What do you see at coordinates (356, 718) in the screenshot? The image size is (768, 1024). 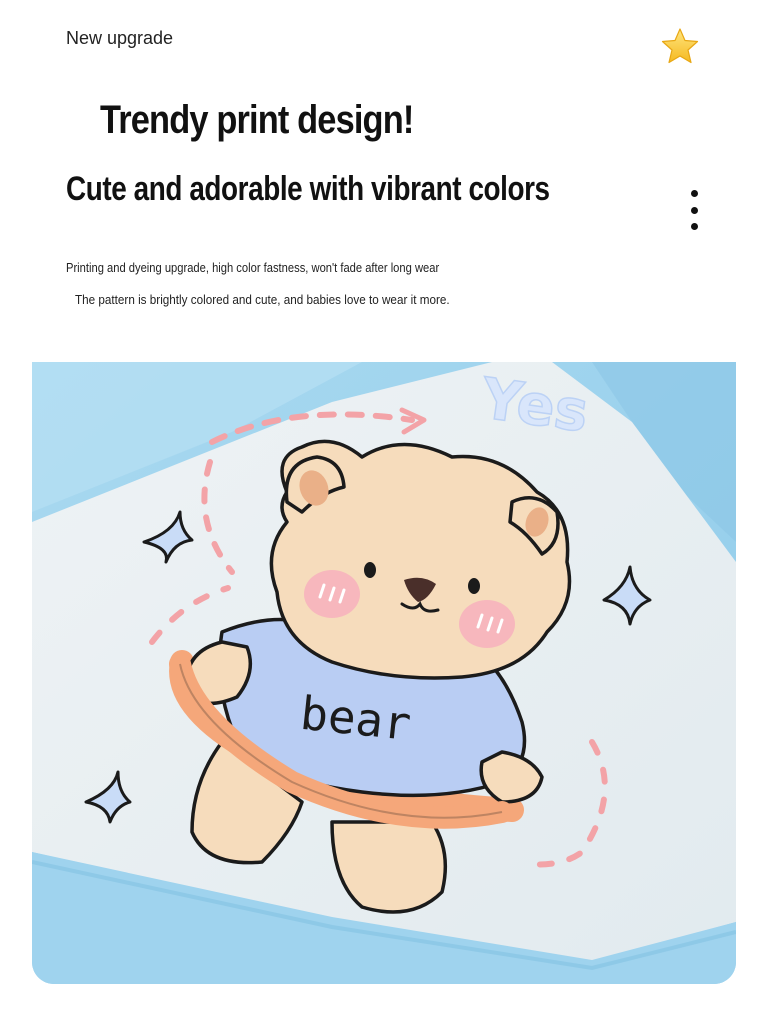 I see `print-bear-text: bear` at bounding box center [356, 718].